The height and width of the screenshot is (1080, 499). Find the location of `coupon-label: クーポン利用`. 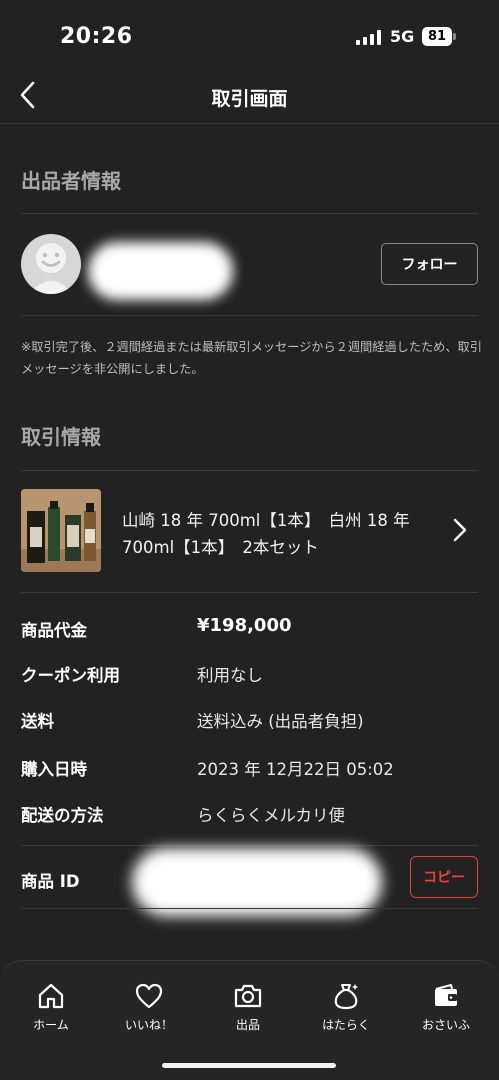

coupon-label: クーポン利用 is located at coordinates (70, 675).